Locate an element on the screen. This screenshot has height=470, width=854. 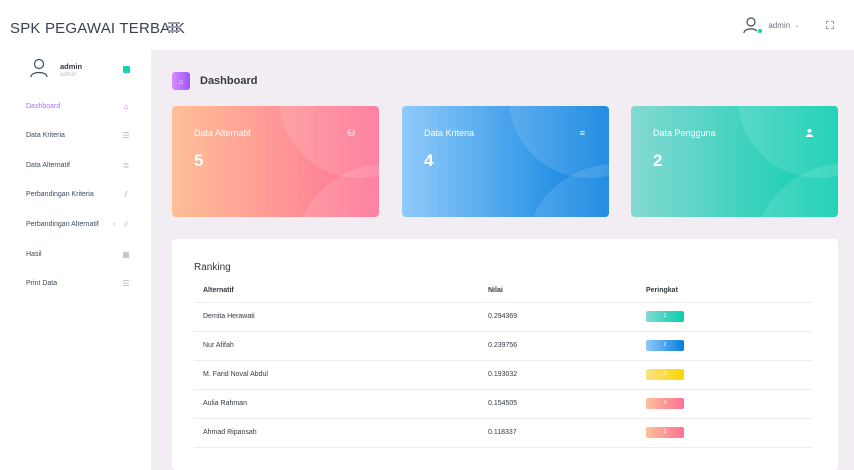
profile-avatar-icon is located at coordinates (39, 68).